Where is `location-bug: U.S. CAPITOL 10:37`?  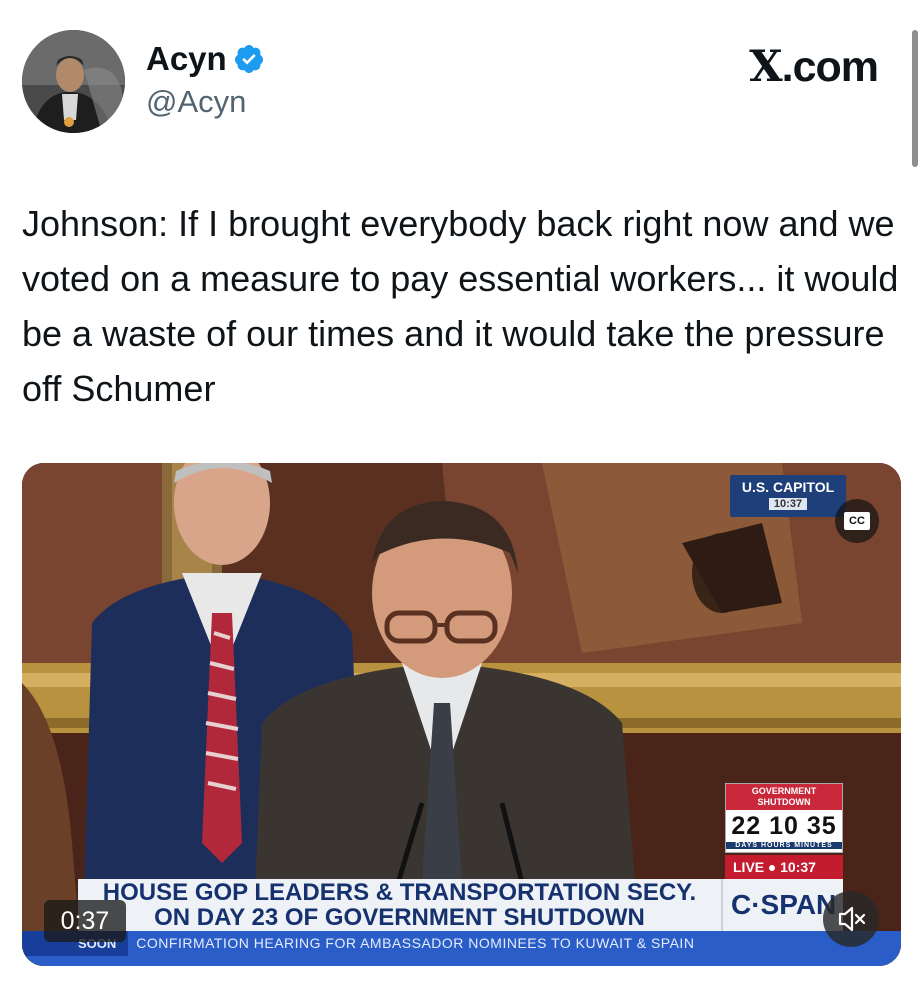
location-bug: U.S. CAPITOL 10:37 is located at coordinates (788, 496).